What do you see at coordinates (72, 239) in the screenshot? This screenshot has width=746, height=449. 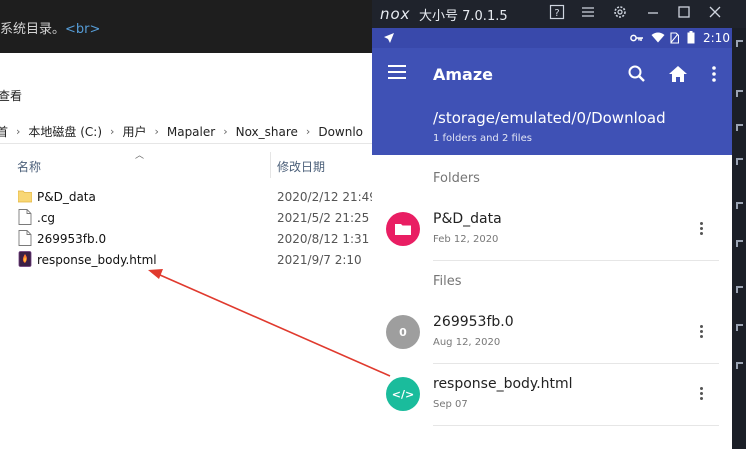 I see `file-name: 269953fb.0` at bounding box center [72, 239].